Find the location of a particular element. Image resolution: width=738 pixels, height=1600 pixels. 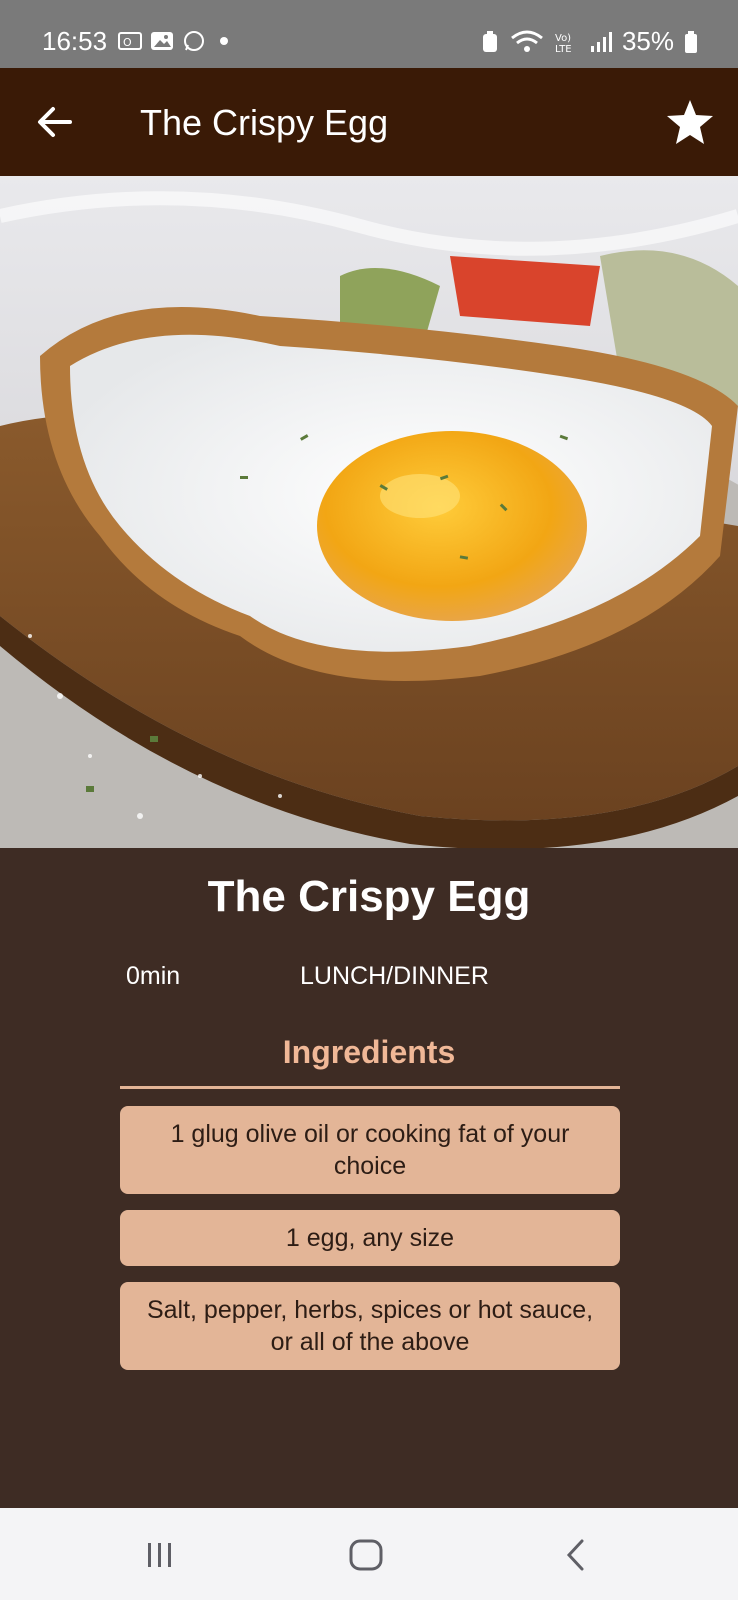

arrow-back-icon is located at coordinates (55, 122).